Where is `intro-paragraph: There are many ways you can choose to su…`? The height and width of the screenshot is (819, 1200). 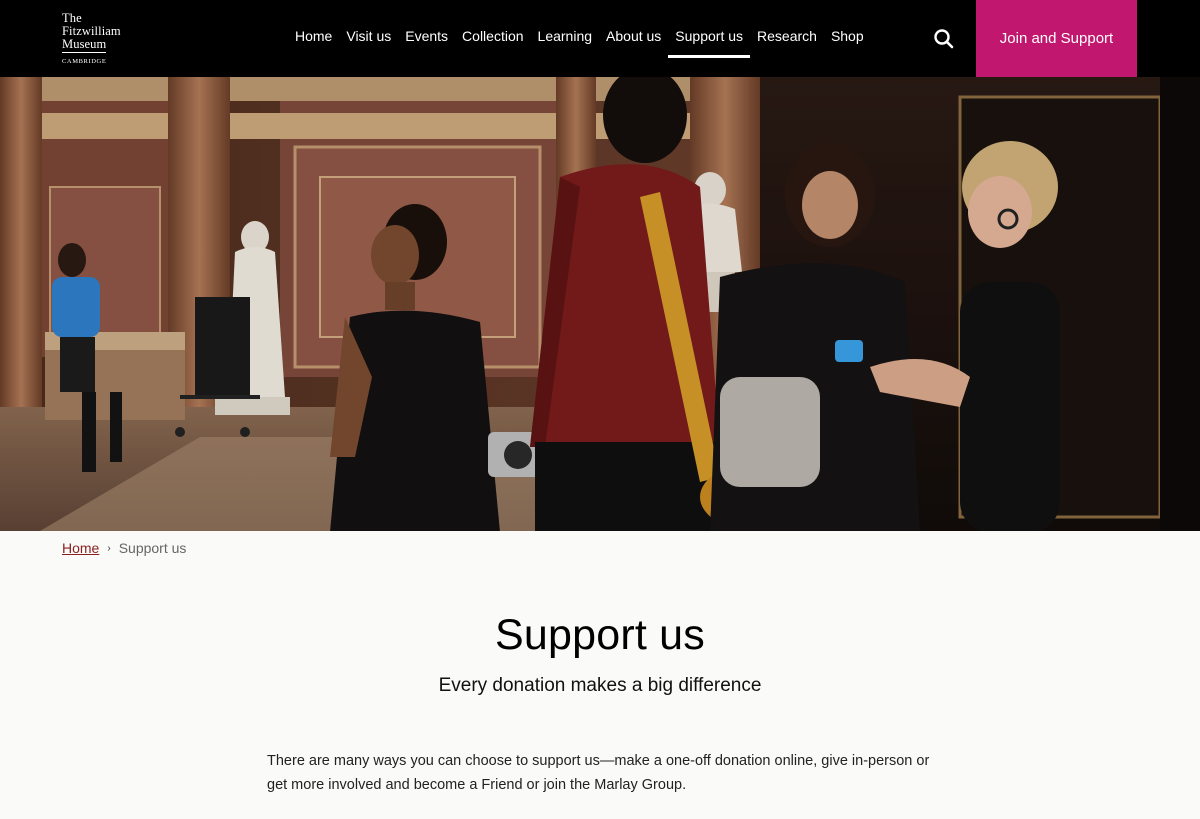 intro-paragraph: There are many ways you can choose to su… is located at coordinates (598, 773).